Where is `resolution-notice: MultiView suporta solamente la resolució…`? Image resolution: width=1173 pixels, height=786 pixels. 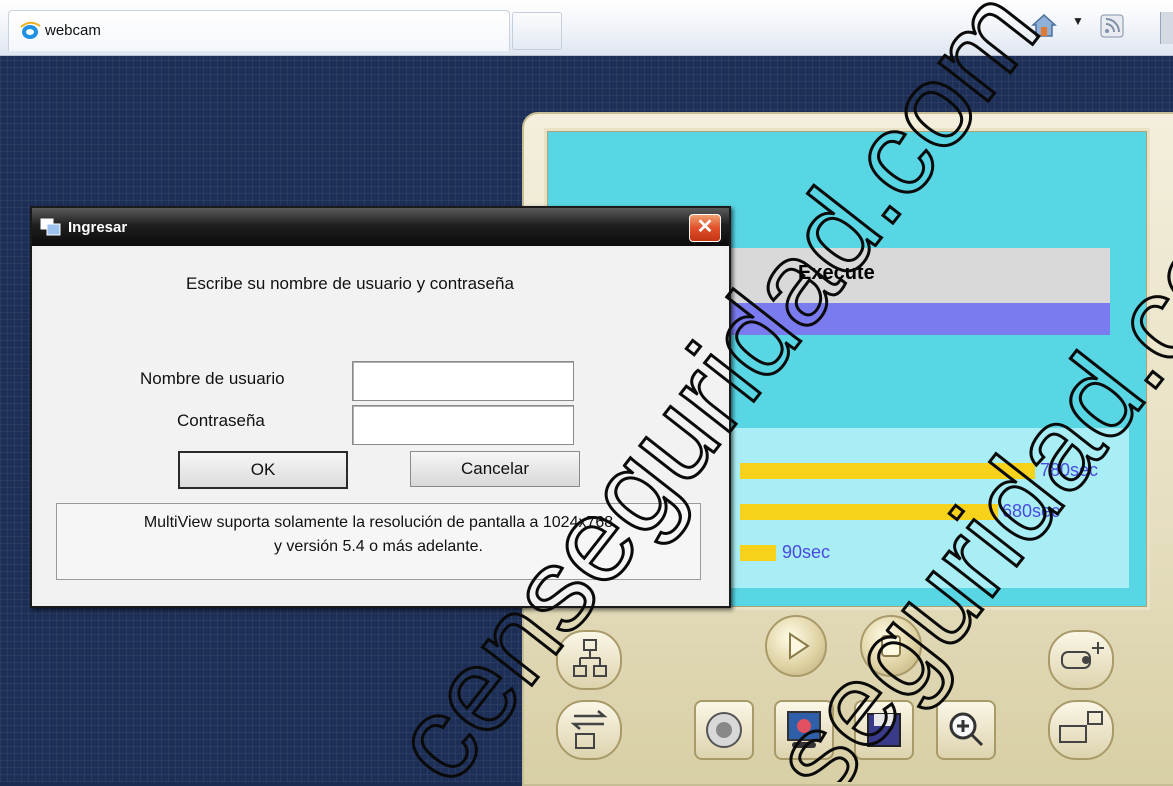 resolution-notice: MultiView suporta solamente la resolució… is located at coordinates (378, 541).